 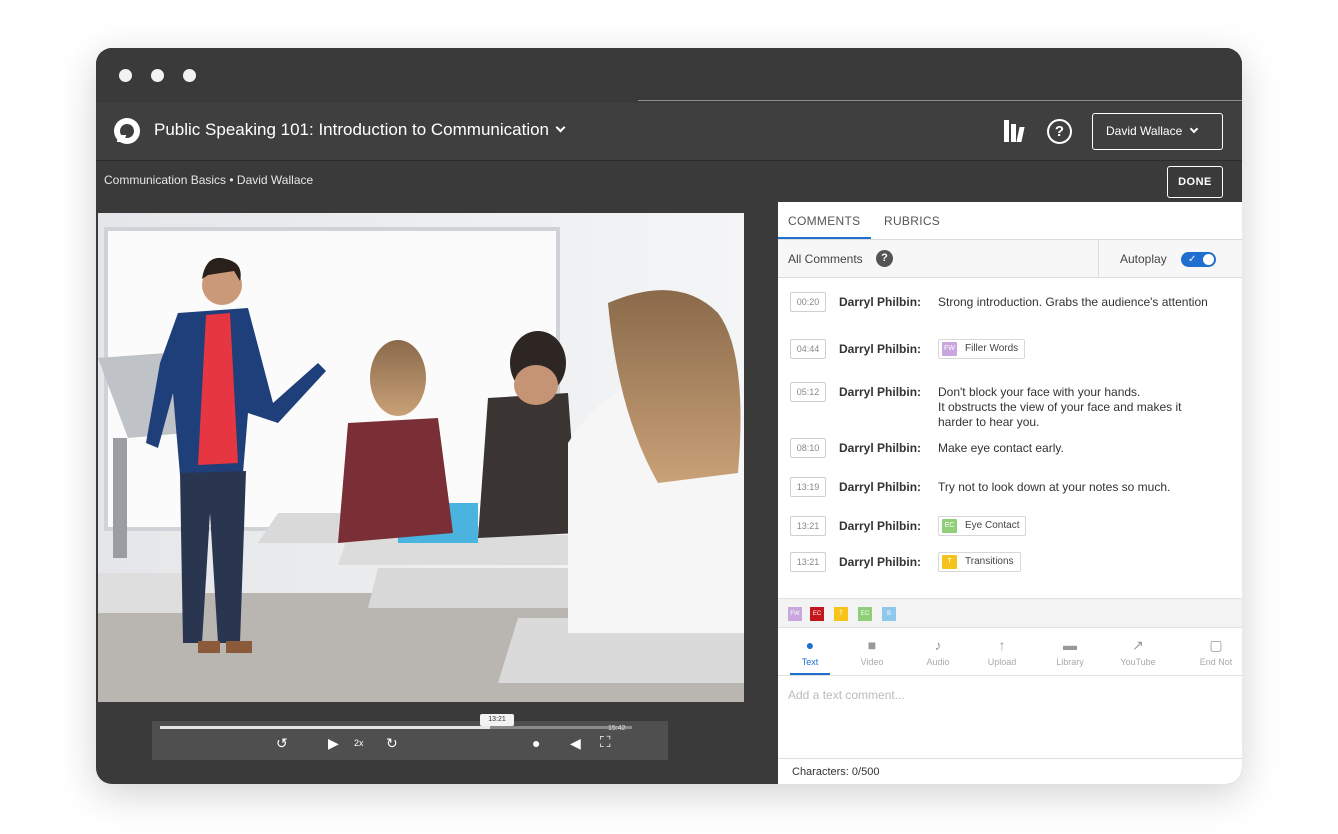 What do you see at coordinates (912, 221) in the screenshot?
I see `tab-rubrics: RUBRICS` at bounding box center [912, 221].